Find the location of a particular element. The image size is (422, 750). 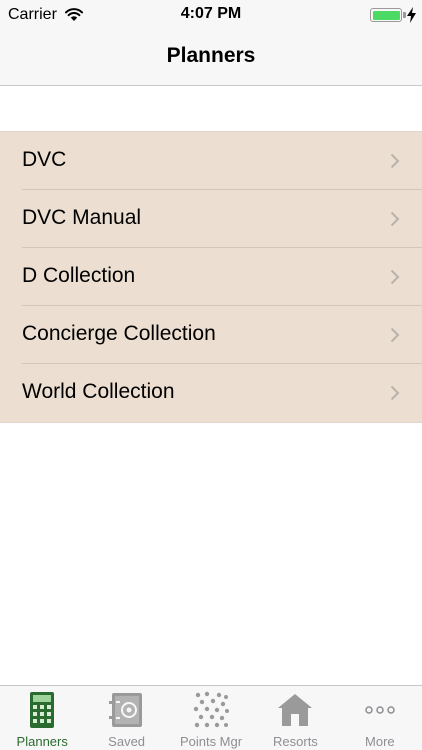

tab-bar: Planners Saved Points Mgr Resorts More is located at coordinates (211, 717).